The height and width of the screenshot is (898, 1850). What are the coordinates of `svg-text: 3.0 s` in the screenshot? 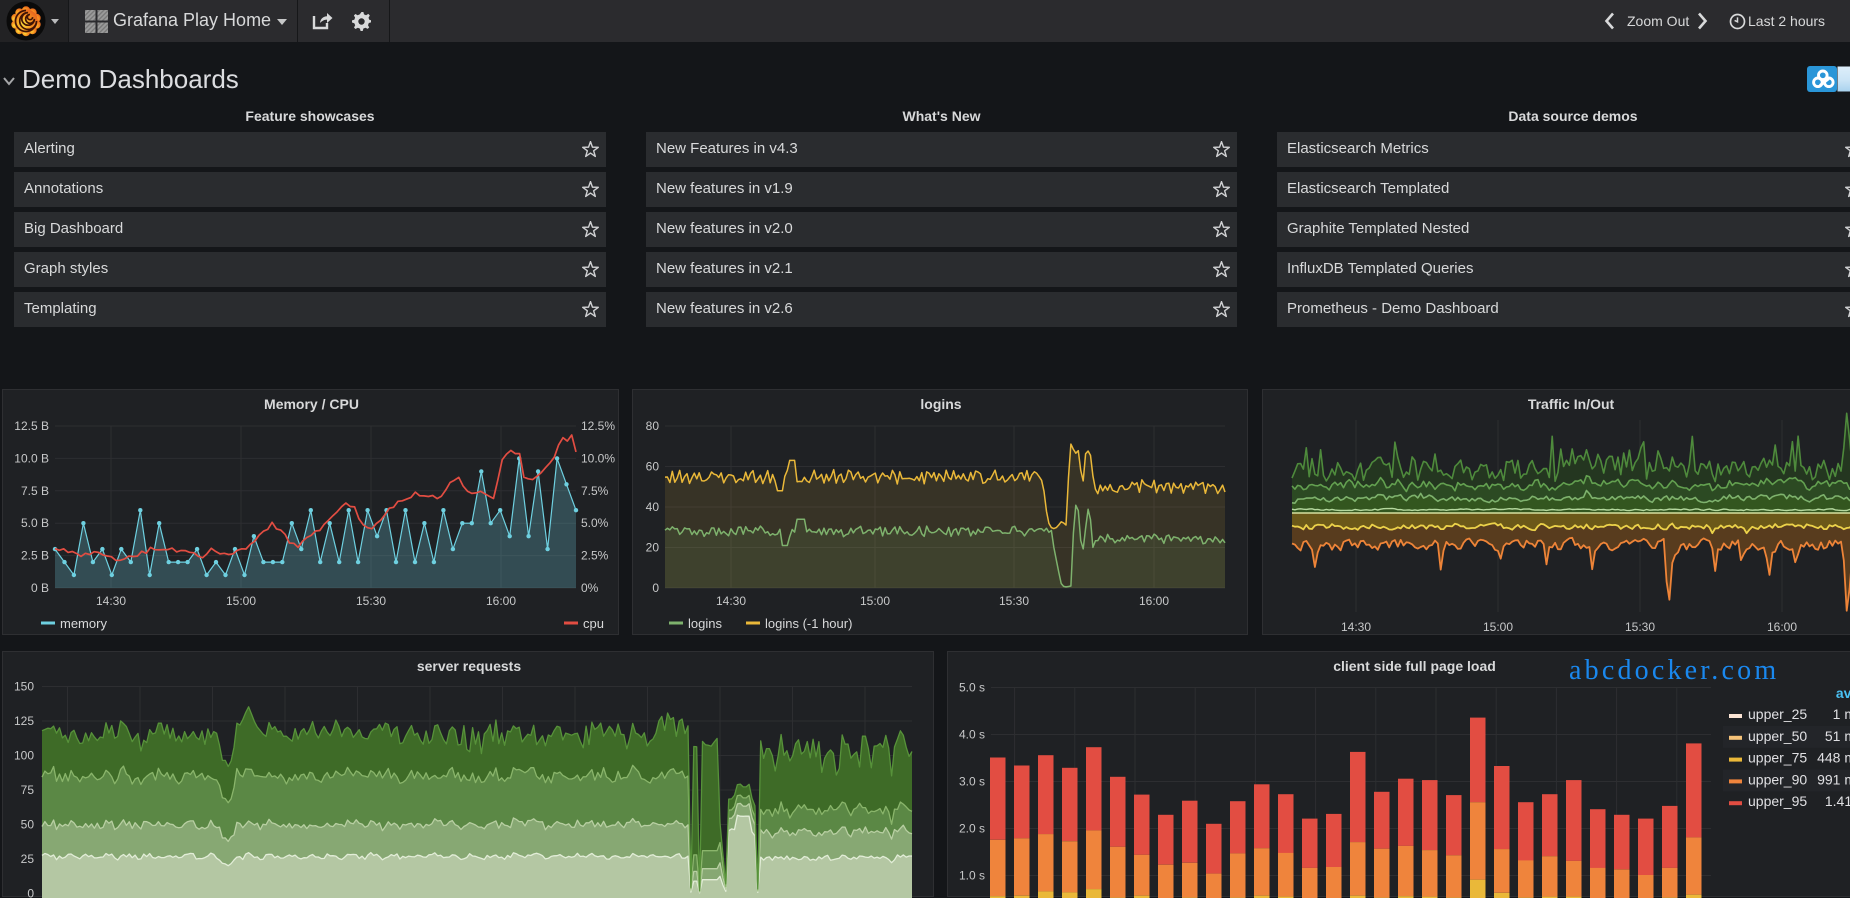 It's located at (972, 782).